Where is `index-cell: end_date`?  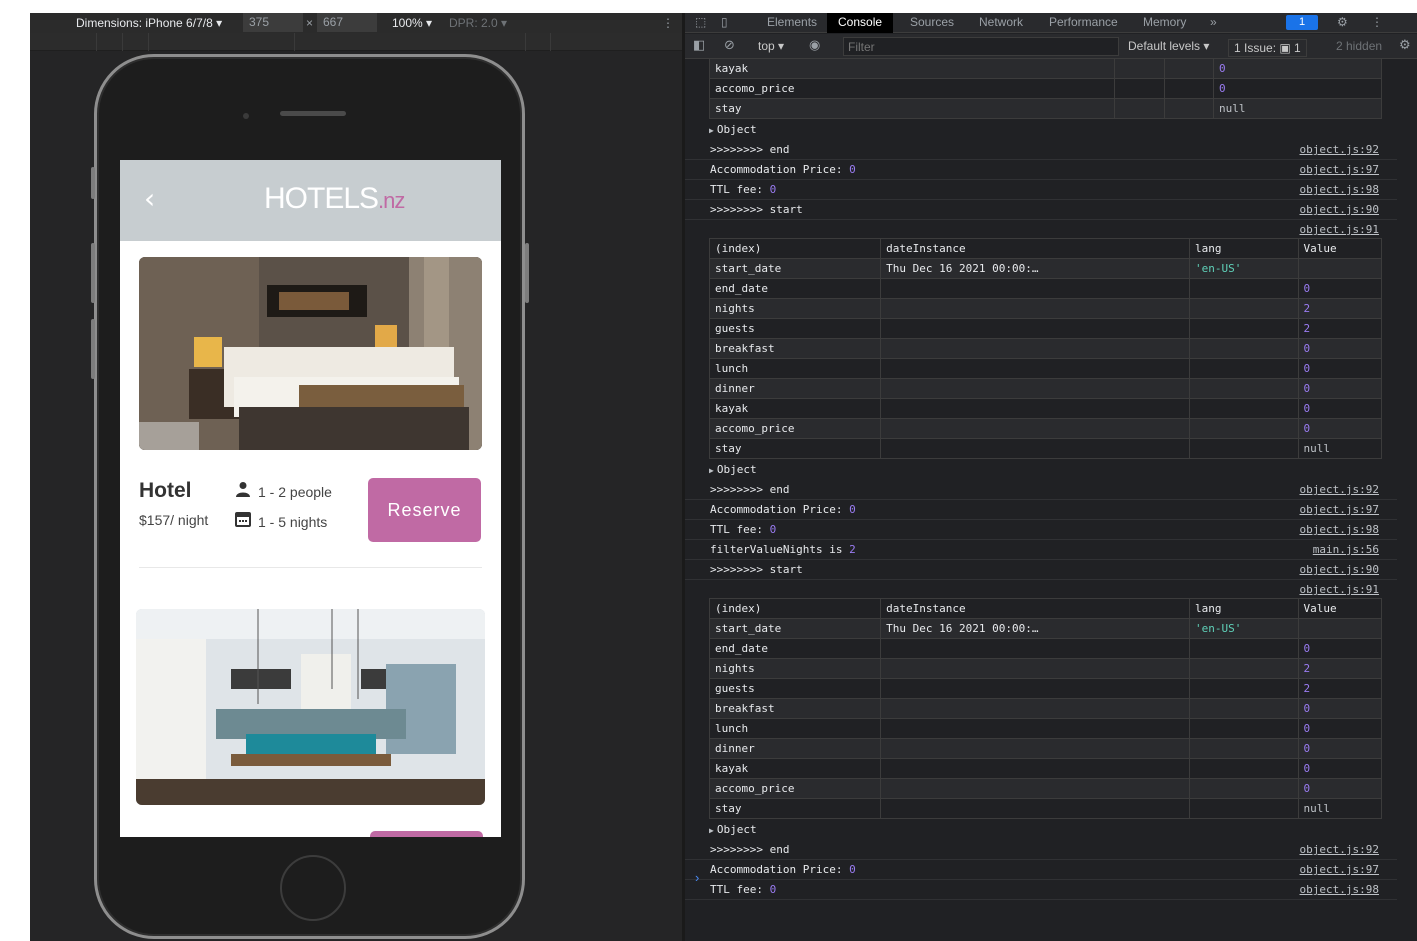
index-cell: end_date is located at coordinates (795, 288).